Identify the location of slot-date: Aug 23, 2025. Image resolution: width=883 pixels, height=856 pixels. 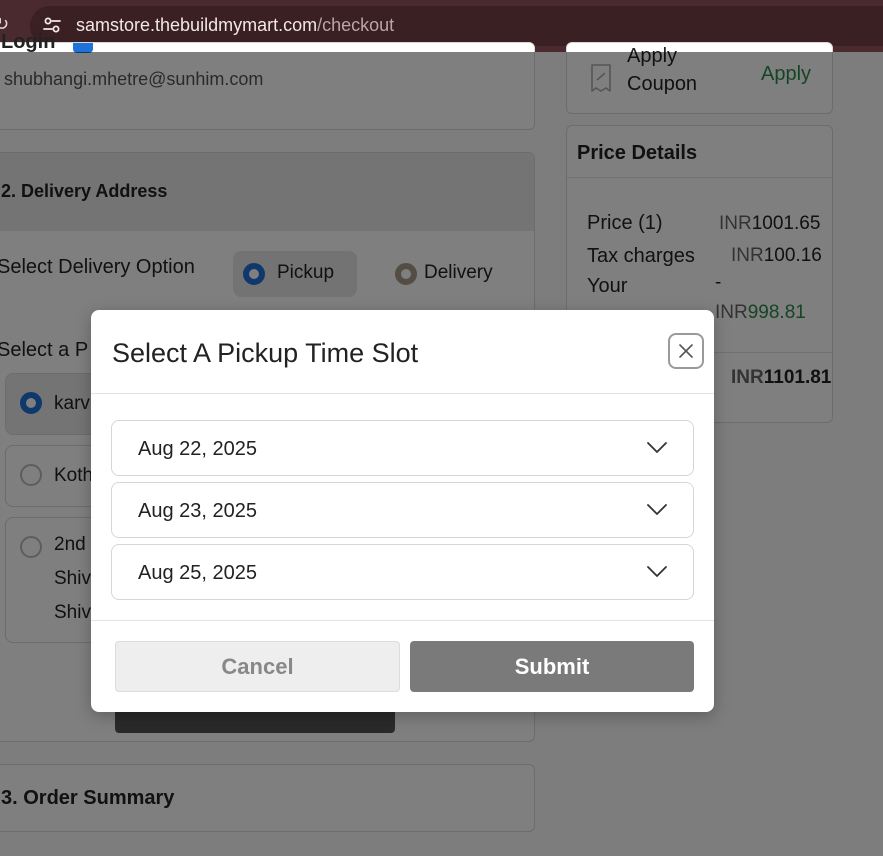
(197, 511).